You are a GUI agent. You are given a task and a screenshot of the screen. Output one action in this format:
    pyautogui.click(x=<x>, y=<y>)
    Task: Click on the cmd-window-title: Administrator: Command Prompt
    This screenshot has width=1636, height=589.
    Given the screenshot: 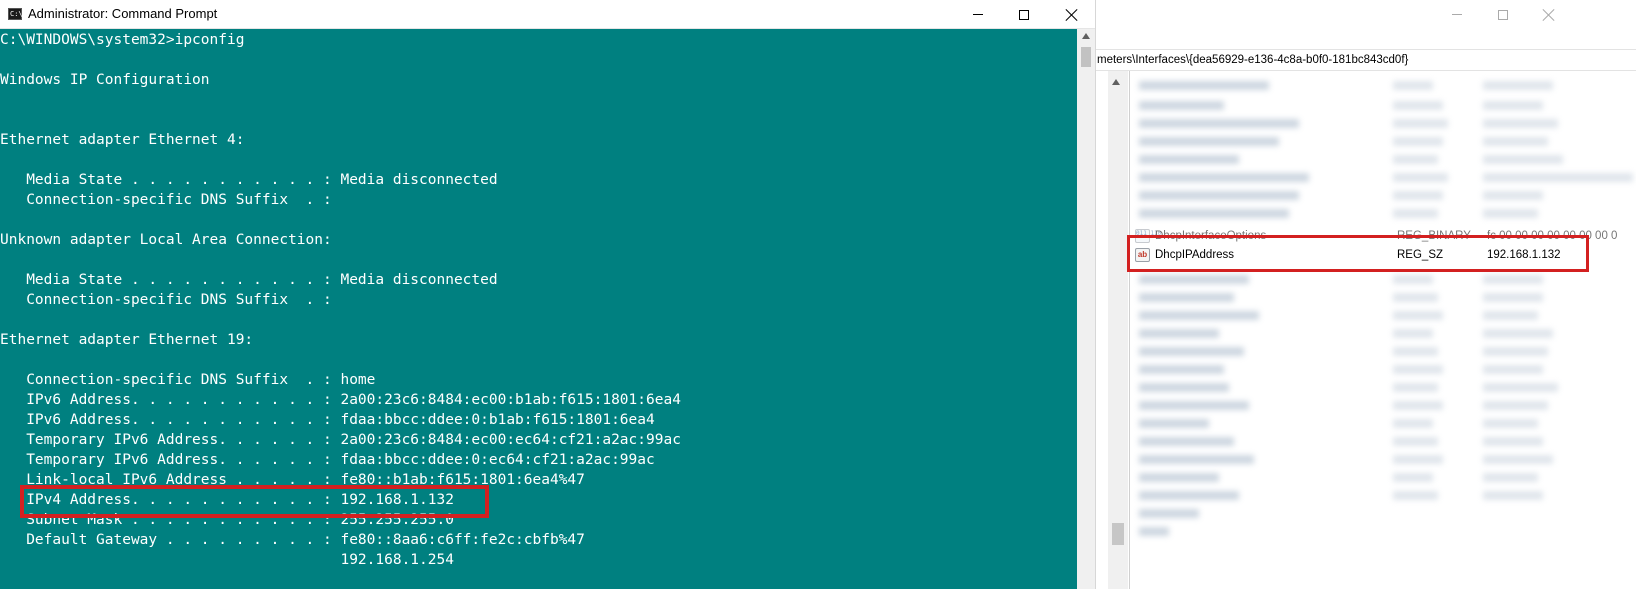 What is the action you would take?
    pyautogui.click(x=123, y=13)
    